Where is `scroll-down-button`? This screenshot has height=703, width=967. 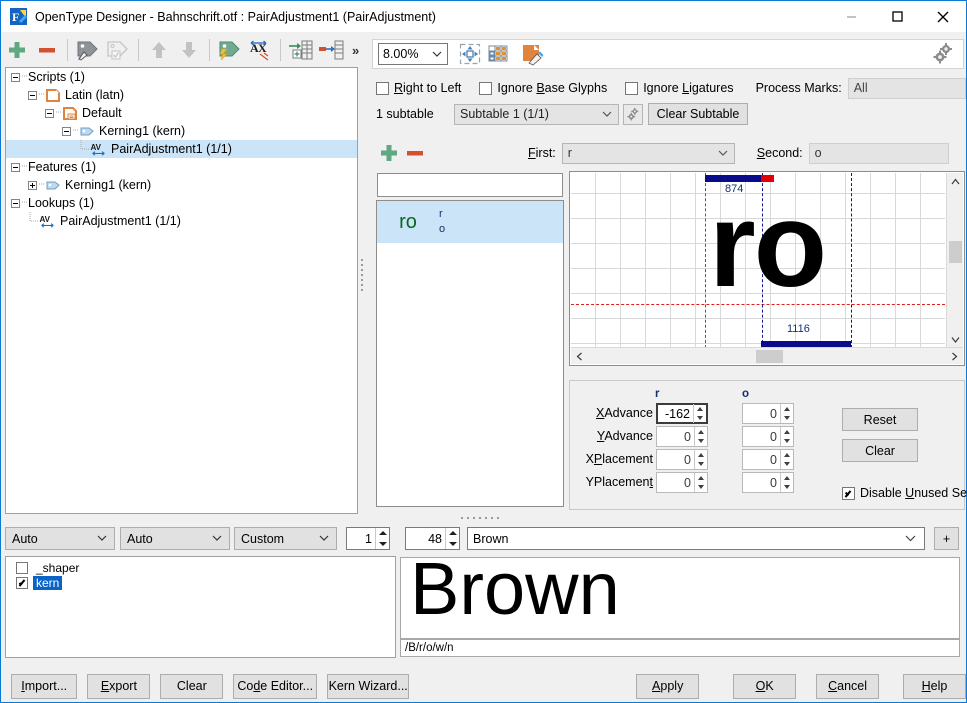
scroll-down-button is located at coordinates (955, 339).